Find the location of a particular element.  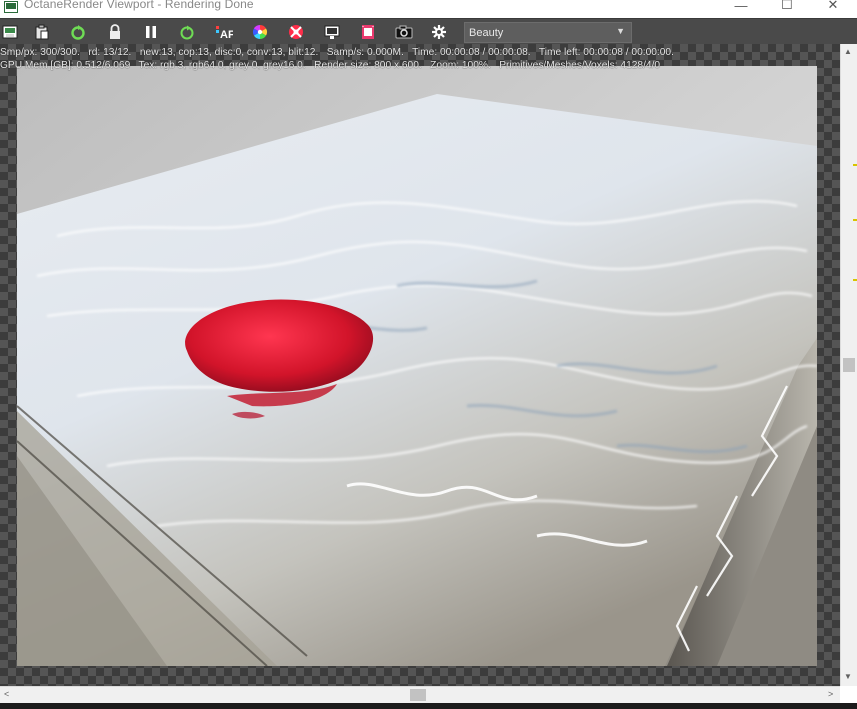

octane-app-icon is located at coordinates (11, 6).